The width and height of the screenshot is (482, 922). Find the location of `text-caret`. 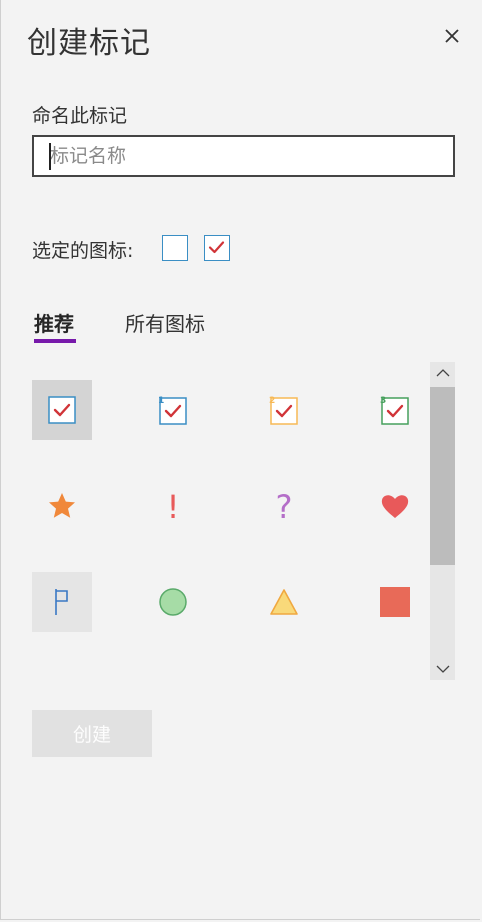

text-caret is located at coordinates (50, 156).